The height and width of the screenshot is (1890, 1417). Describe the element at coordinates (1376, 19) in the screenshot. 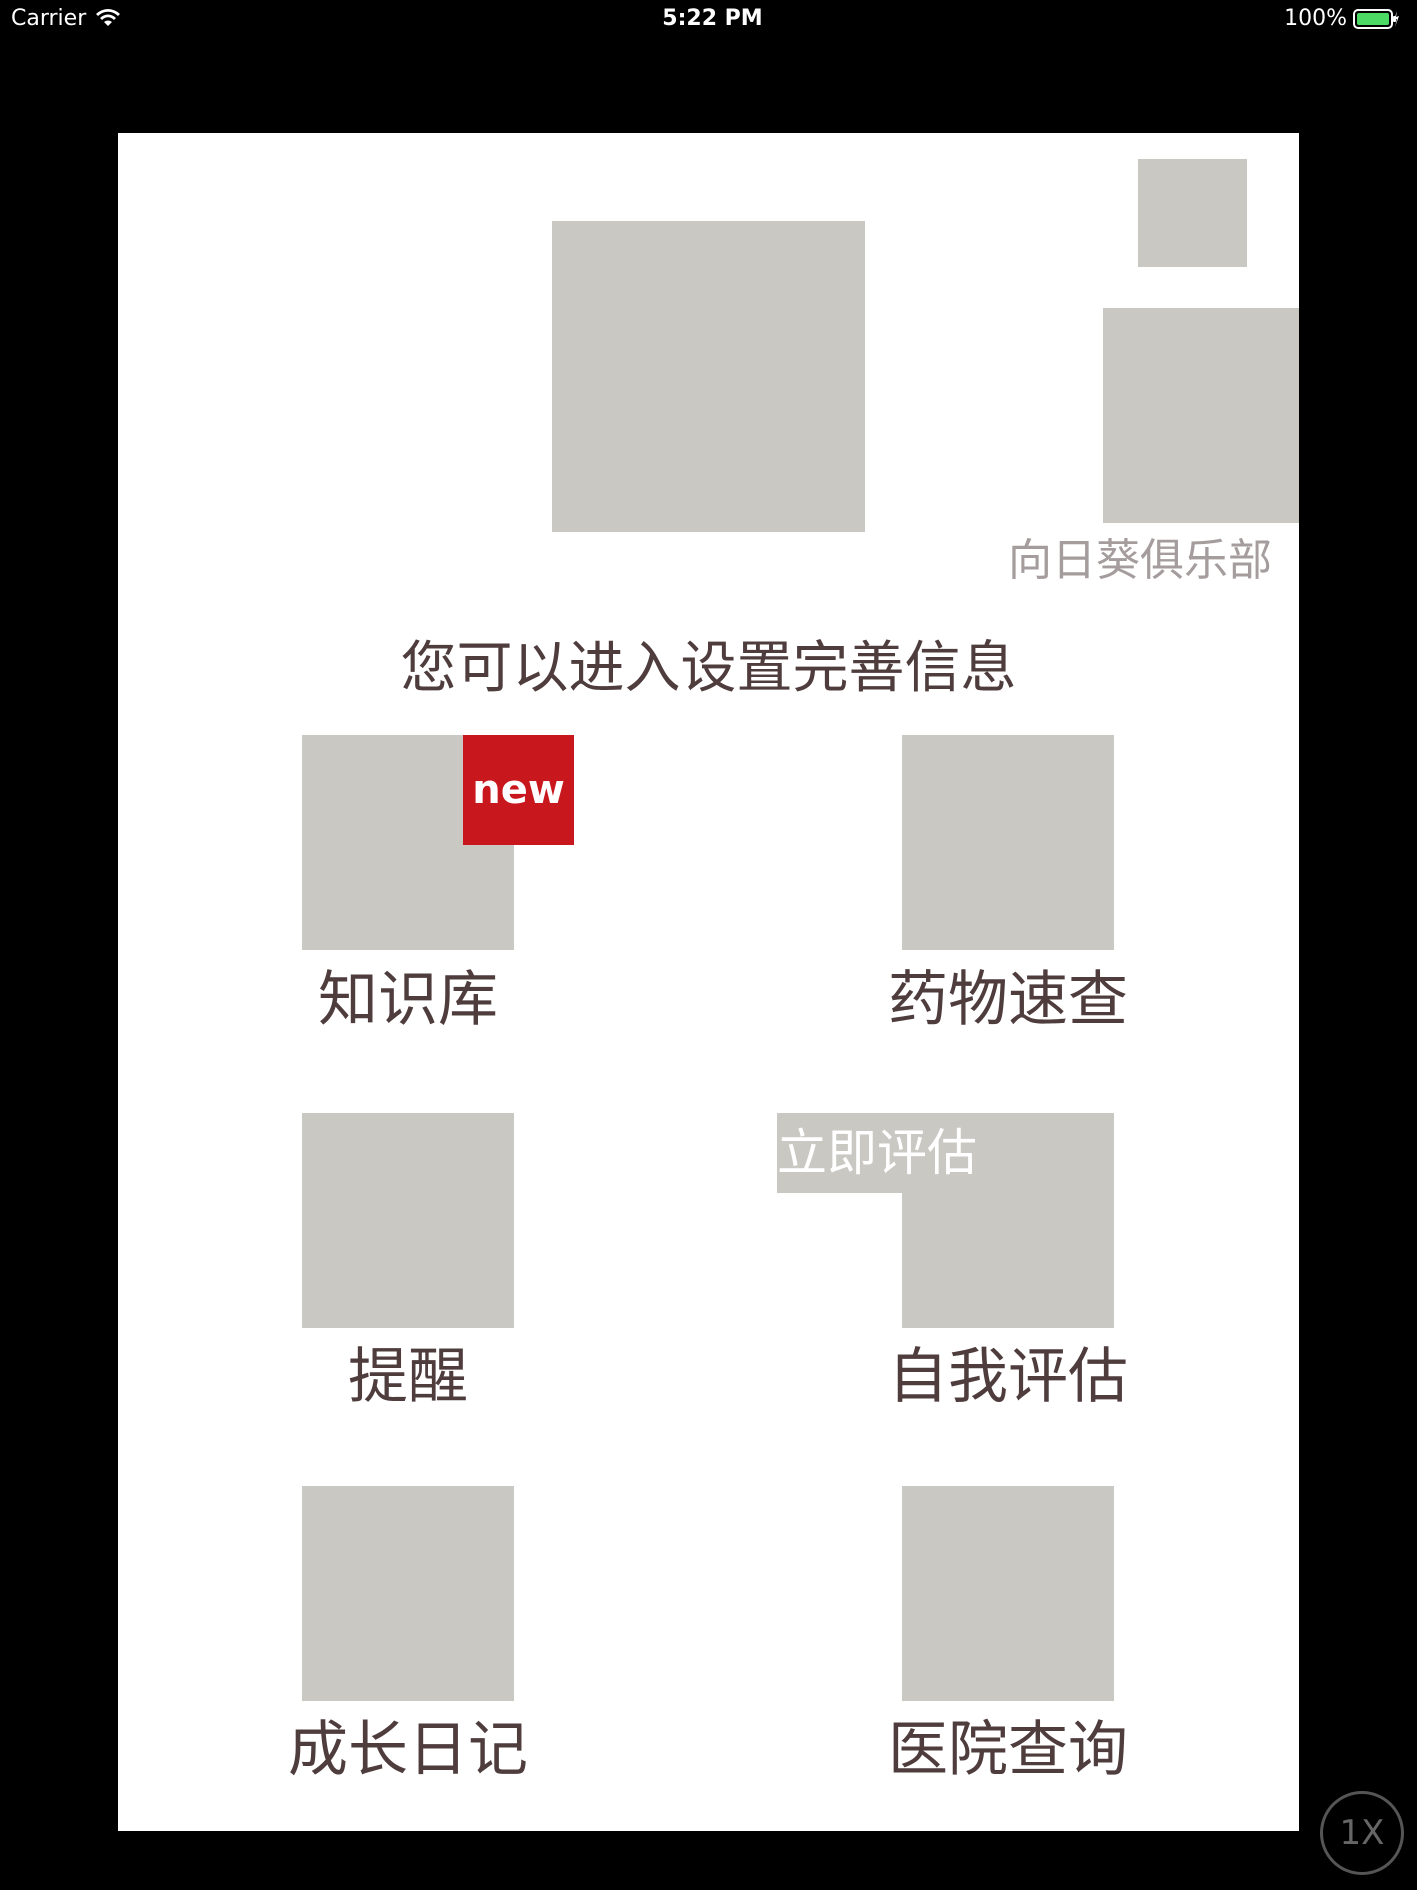

I see `battery-charging-icon` at that location.